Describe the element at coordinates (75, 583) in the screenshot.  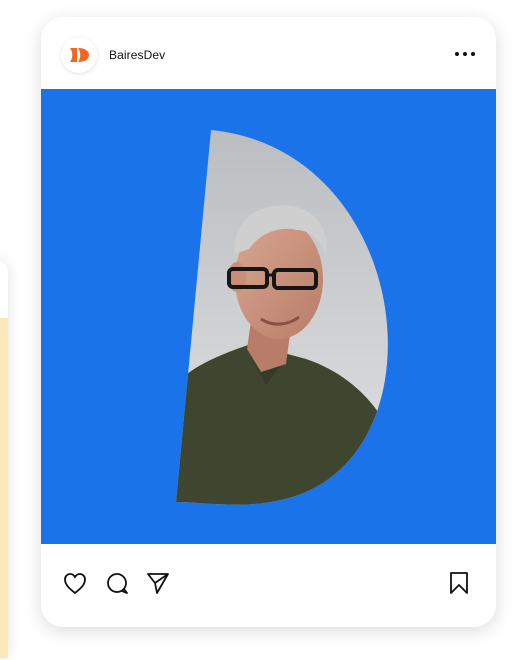
I see `like-icon` at that location.